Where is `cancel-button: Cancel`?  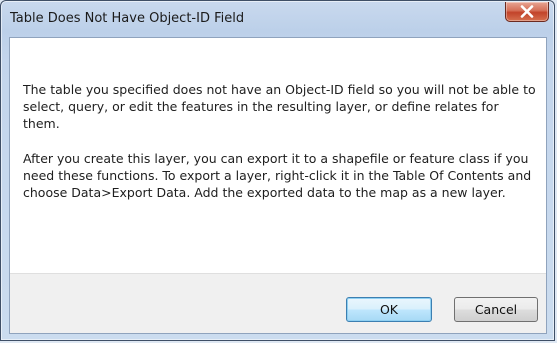
cancel-button: Cancel is located at coordinates (496, 309).